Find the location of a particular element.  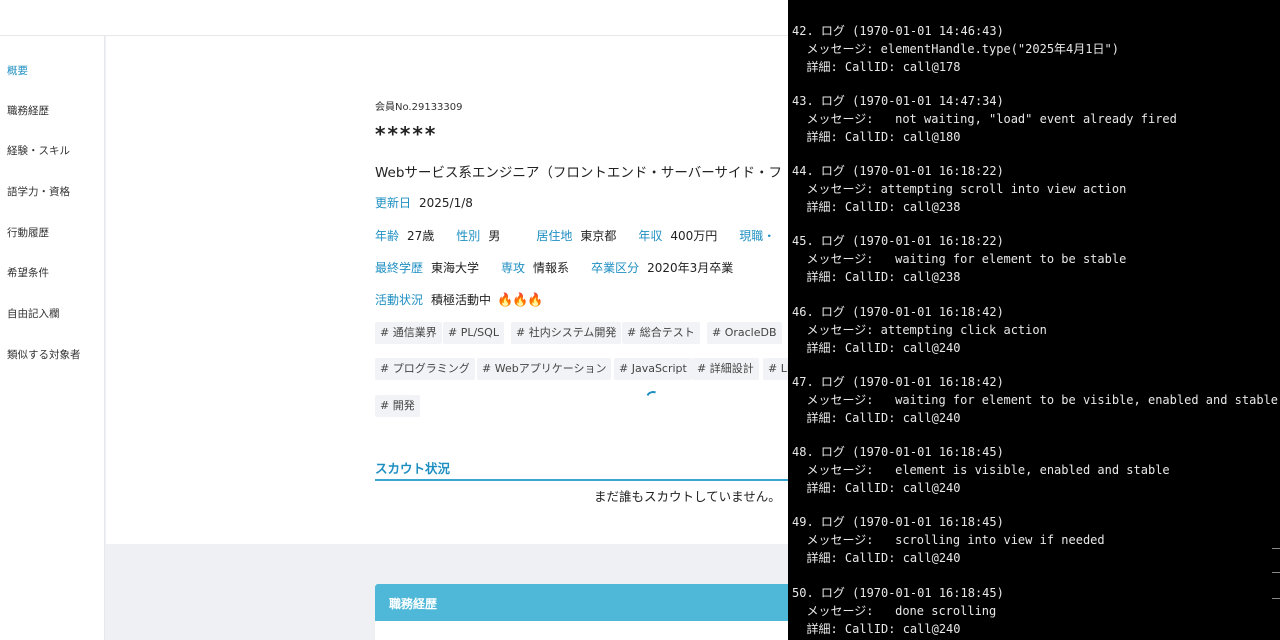

gender-value: 男 is located at coordinates (494, 236).